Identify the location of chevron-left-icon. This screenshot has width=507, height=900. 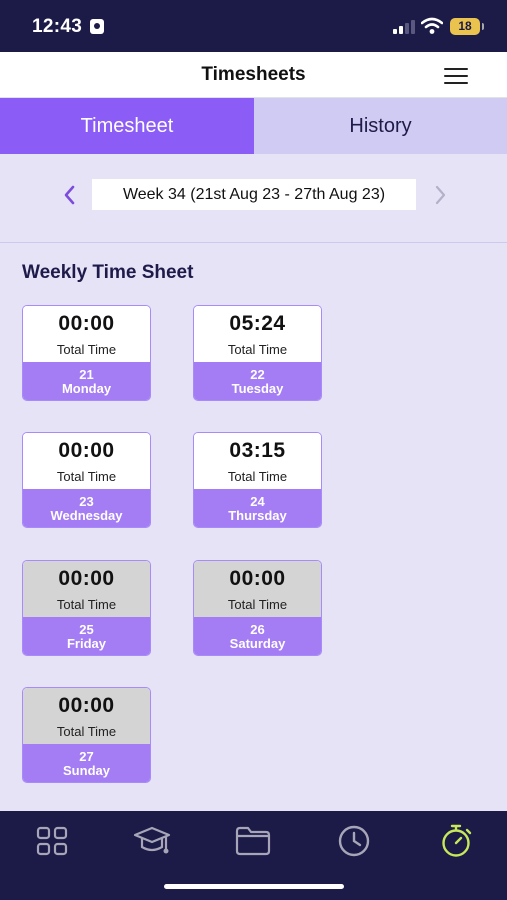
(70, 195).